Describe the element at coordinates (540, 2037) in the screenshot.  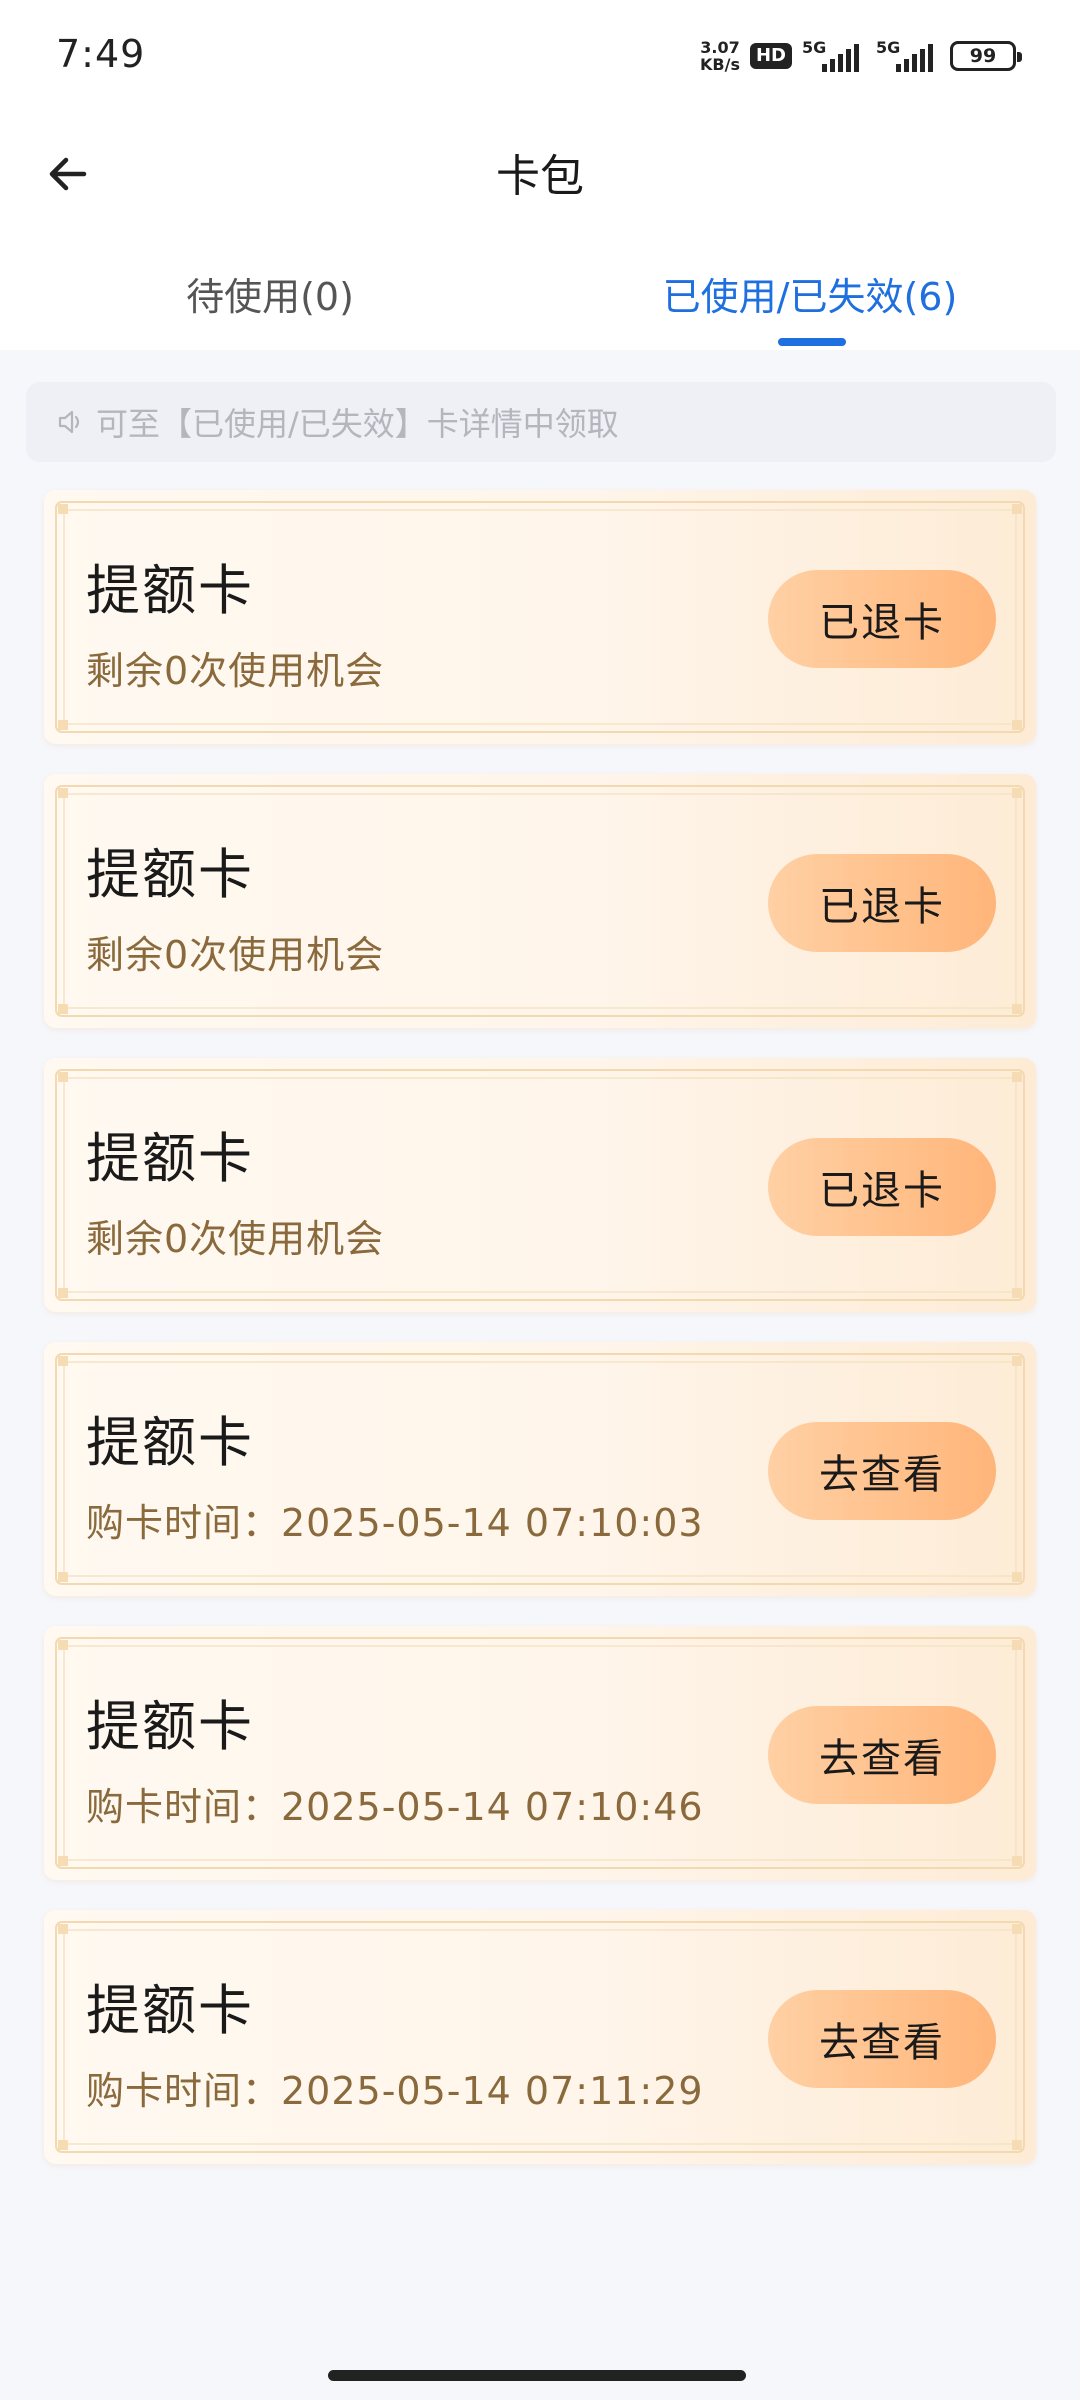
I see `card-item: 提额卡 购卡时间：2025-05-14 07:11:29 去查看` at that location.